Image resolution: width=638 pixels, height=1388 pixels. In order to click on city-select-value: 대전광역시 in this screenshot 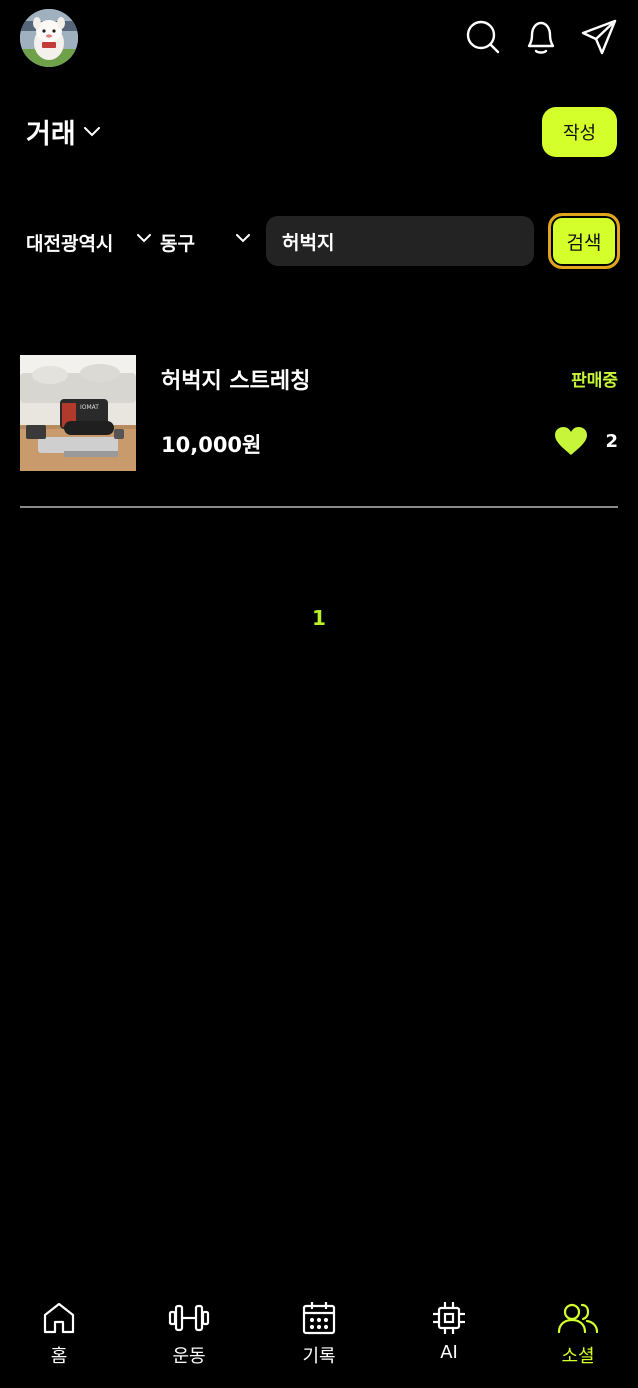, I will do `click(70, 243)`.